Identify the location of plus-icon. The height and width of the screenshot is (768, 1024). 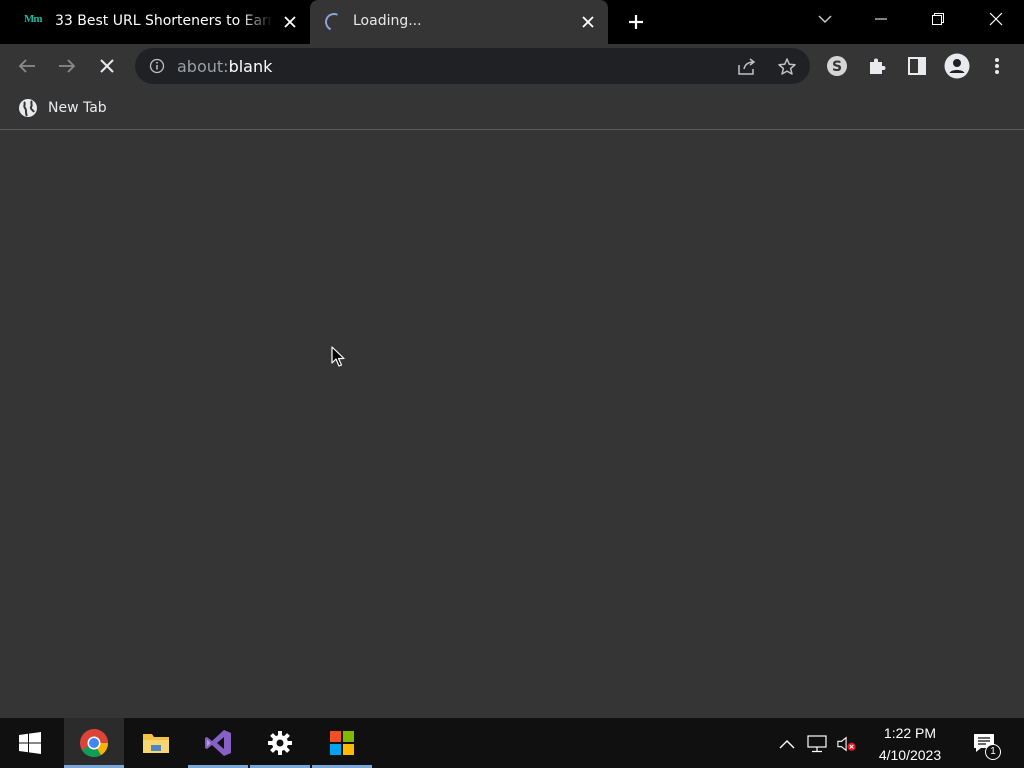
(636, 22).